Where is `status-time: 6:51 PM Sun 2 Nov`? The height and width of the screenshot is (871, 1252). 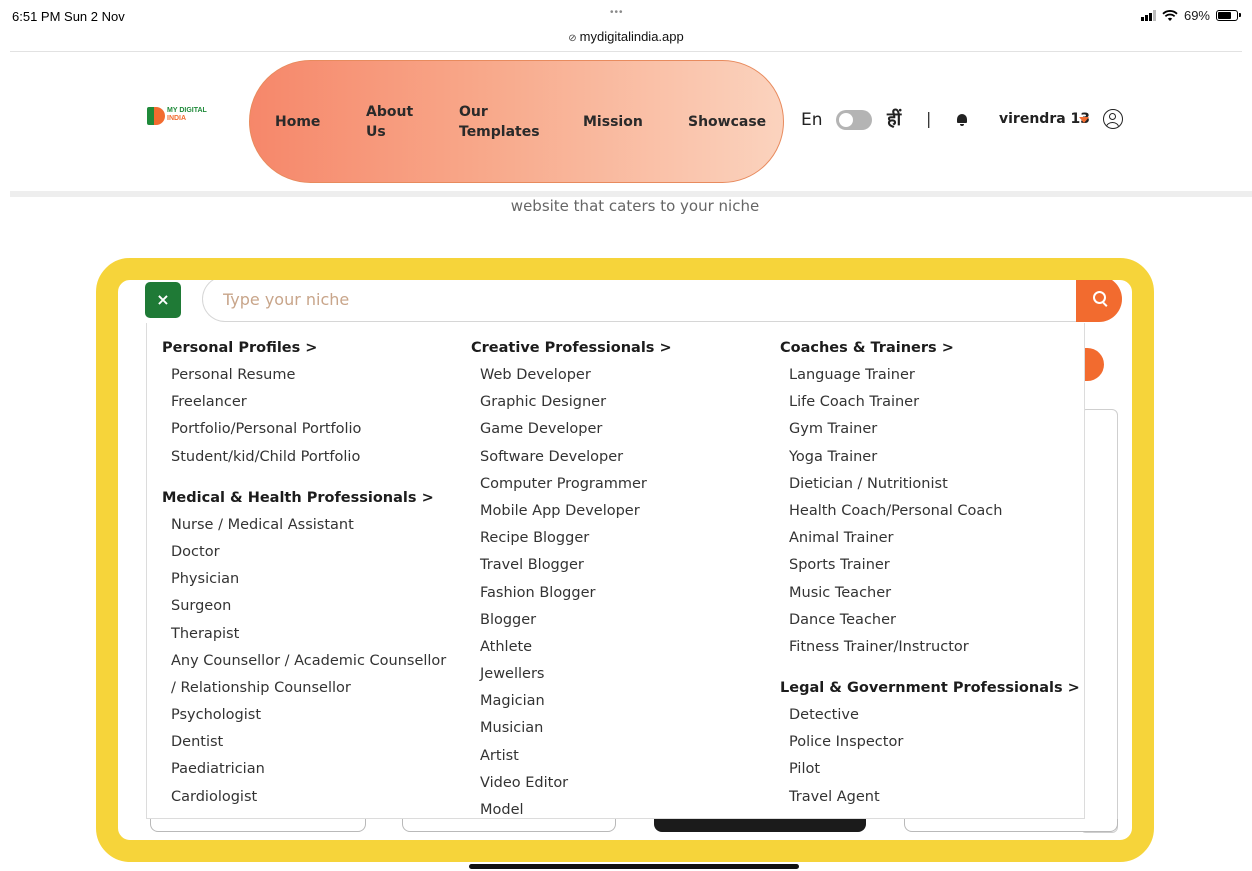
status-time: 6:51 PM Sun 2 Nov is located at coordinates (68, 16).